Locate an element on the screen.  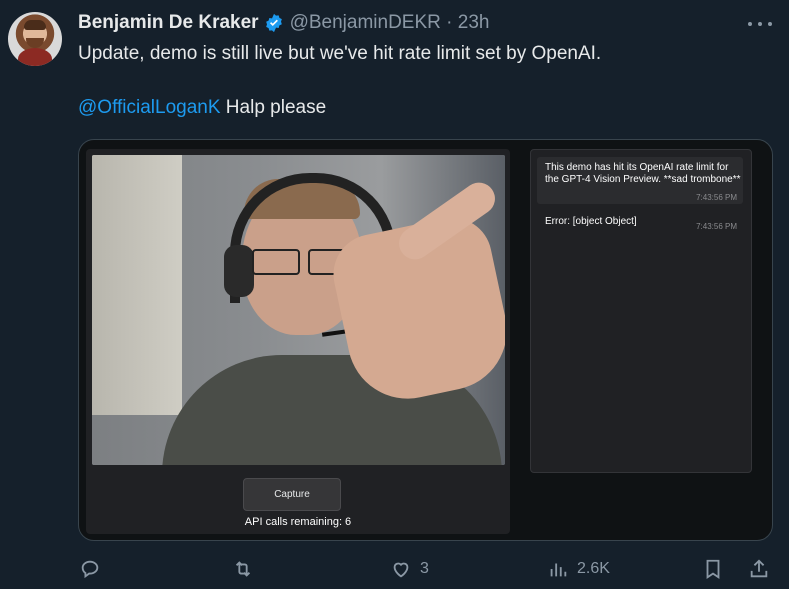
api-calls-remaining: API calls remaining: 6 is located at coordinates (298, 522).